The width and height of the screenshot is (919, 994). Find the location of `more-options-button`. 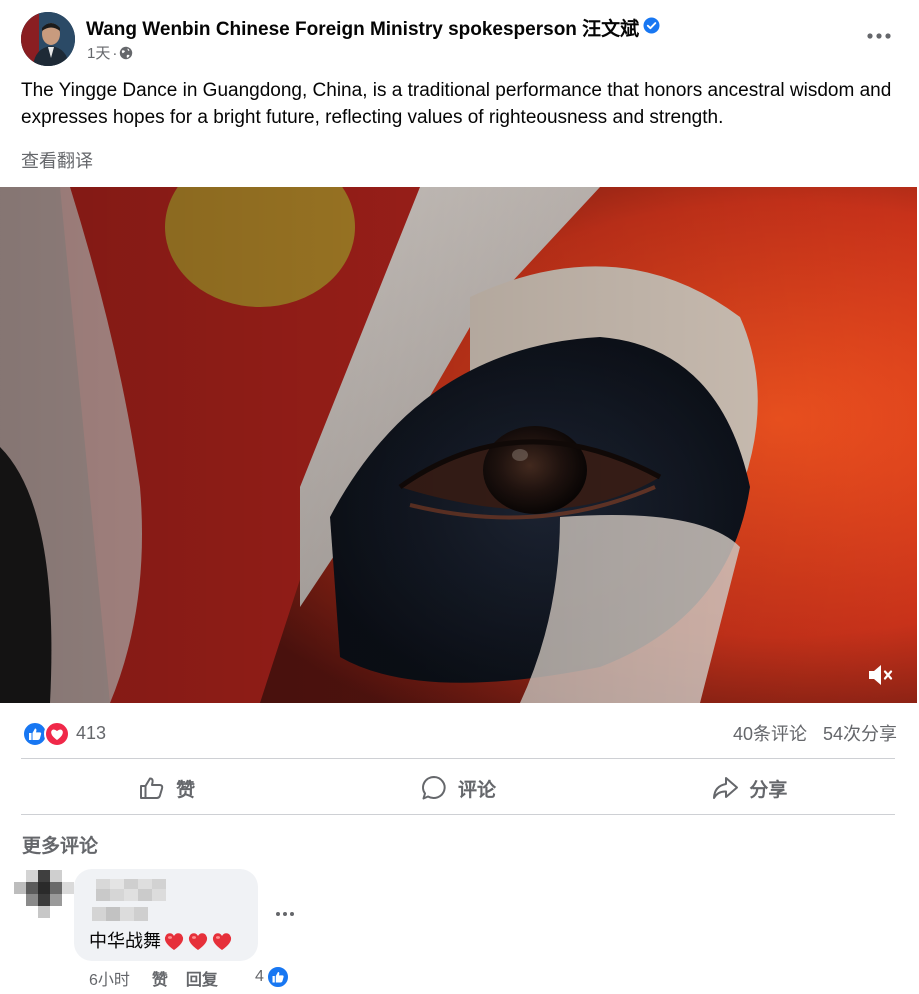

more-options-button is located at coordinates (879, 36).